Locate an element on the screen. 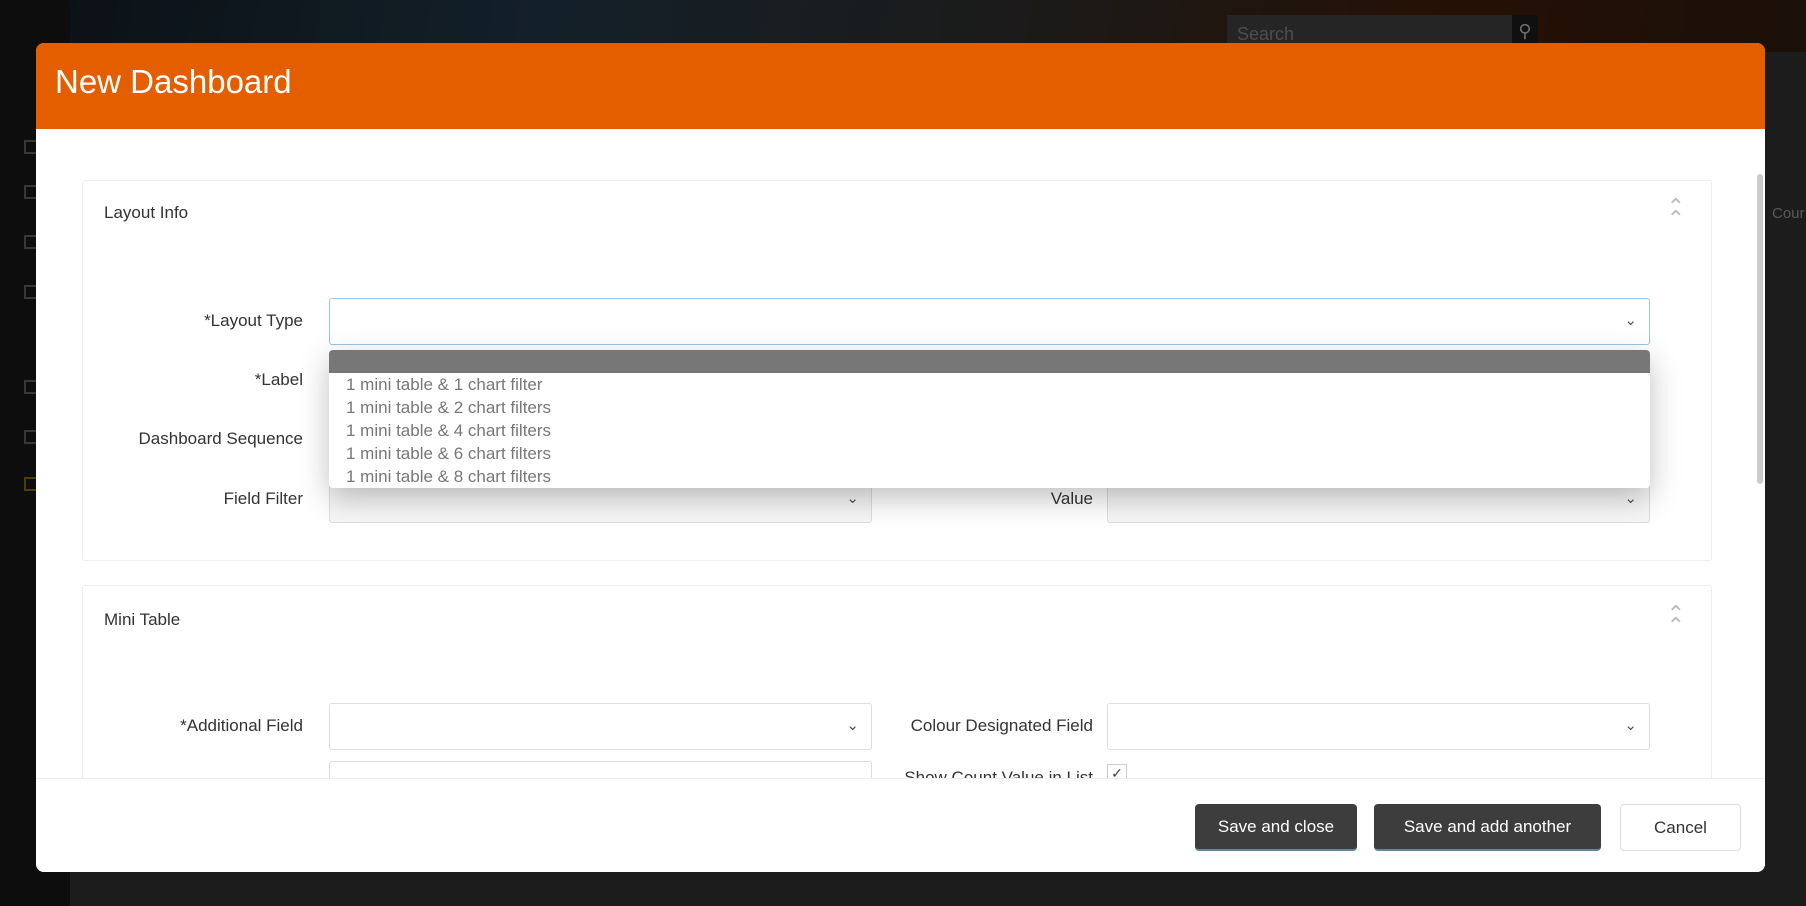  section-title: Mini Table is located at coordinates (142, 619).